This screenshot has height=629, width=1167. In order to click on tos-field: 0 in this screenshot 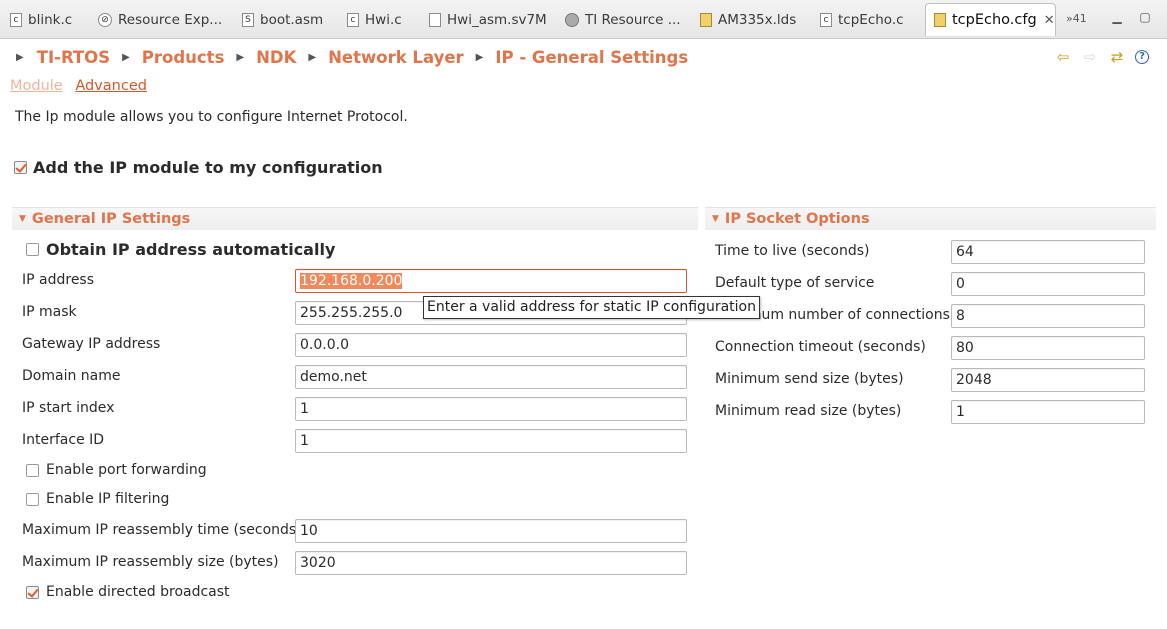, I will do `click(1048, 284)`.